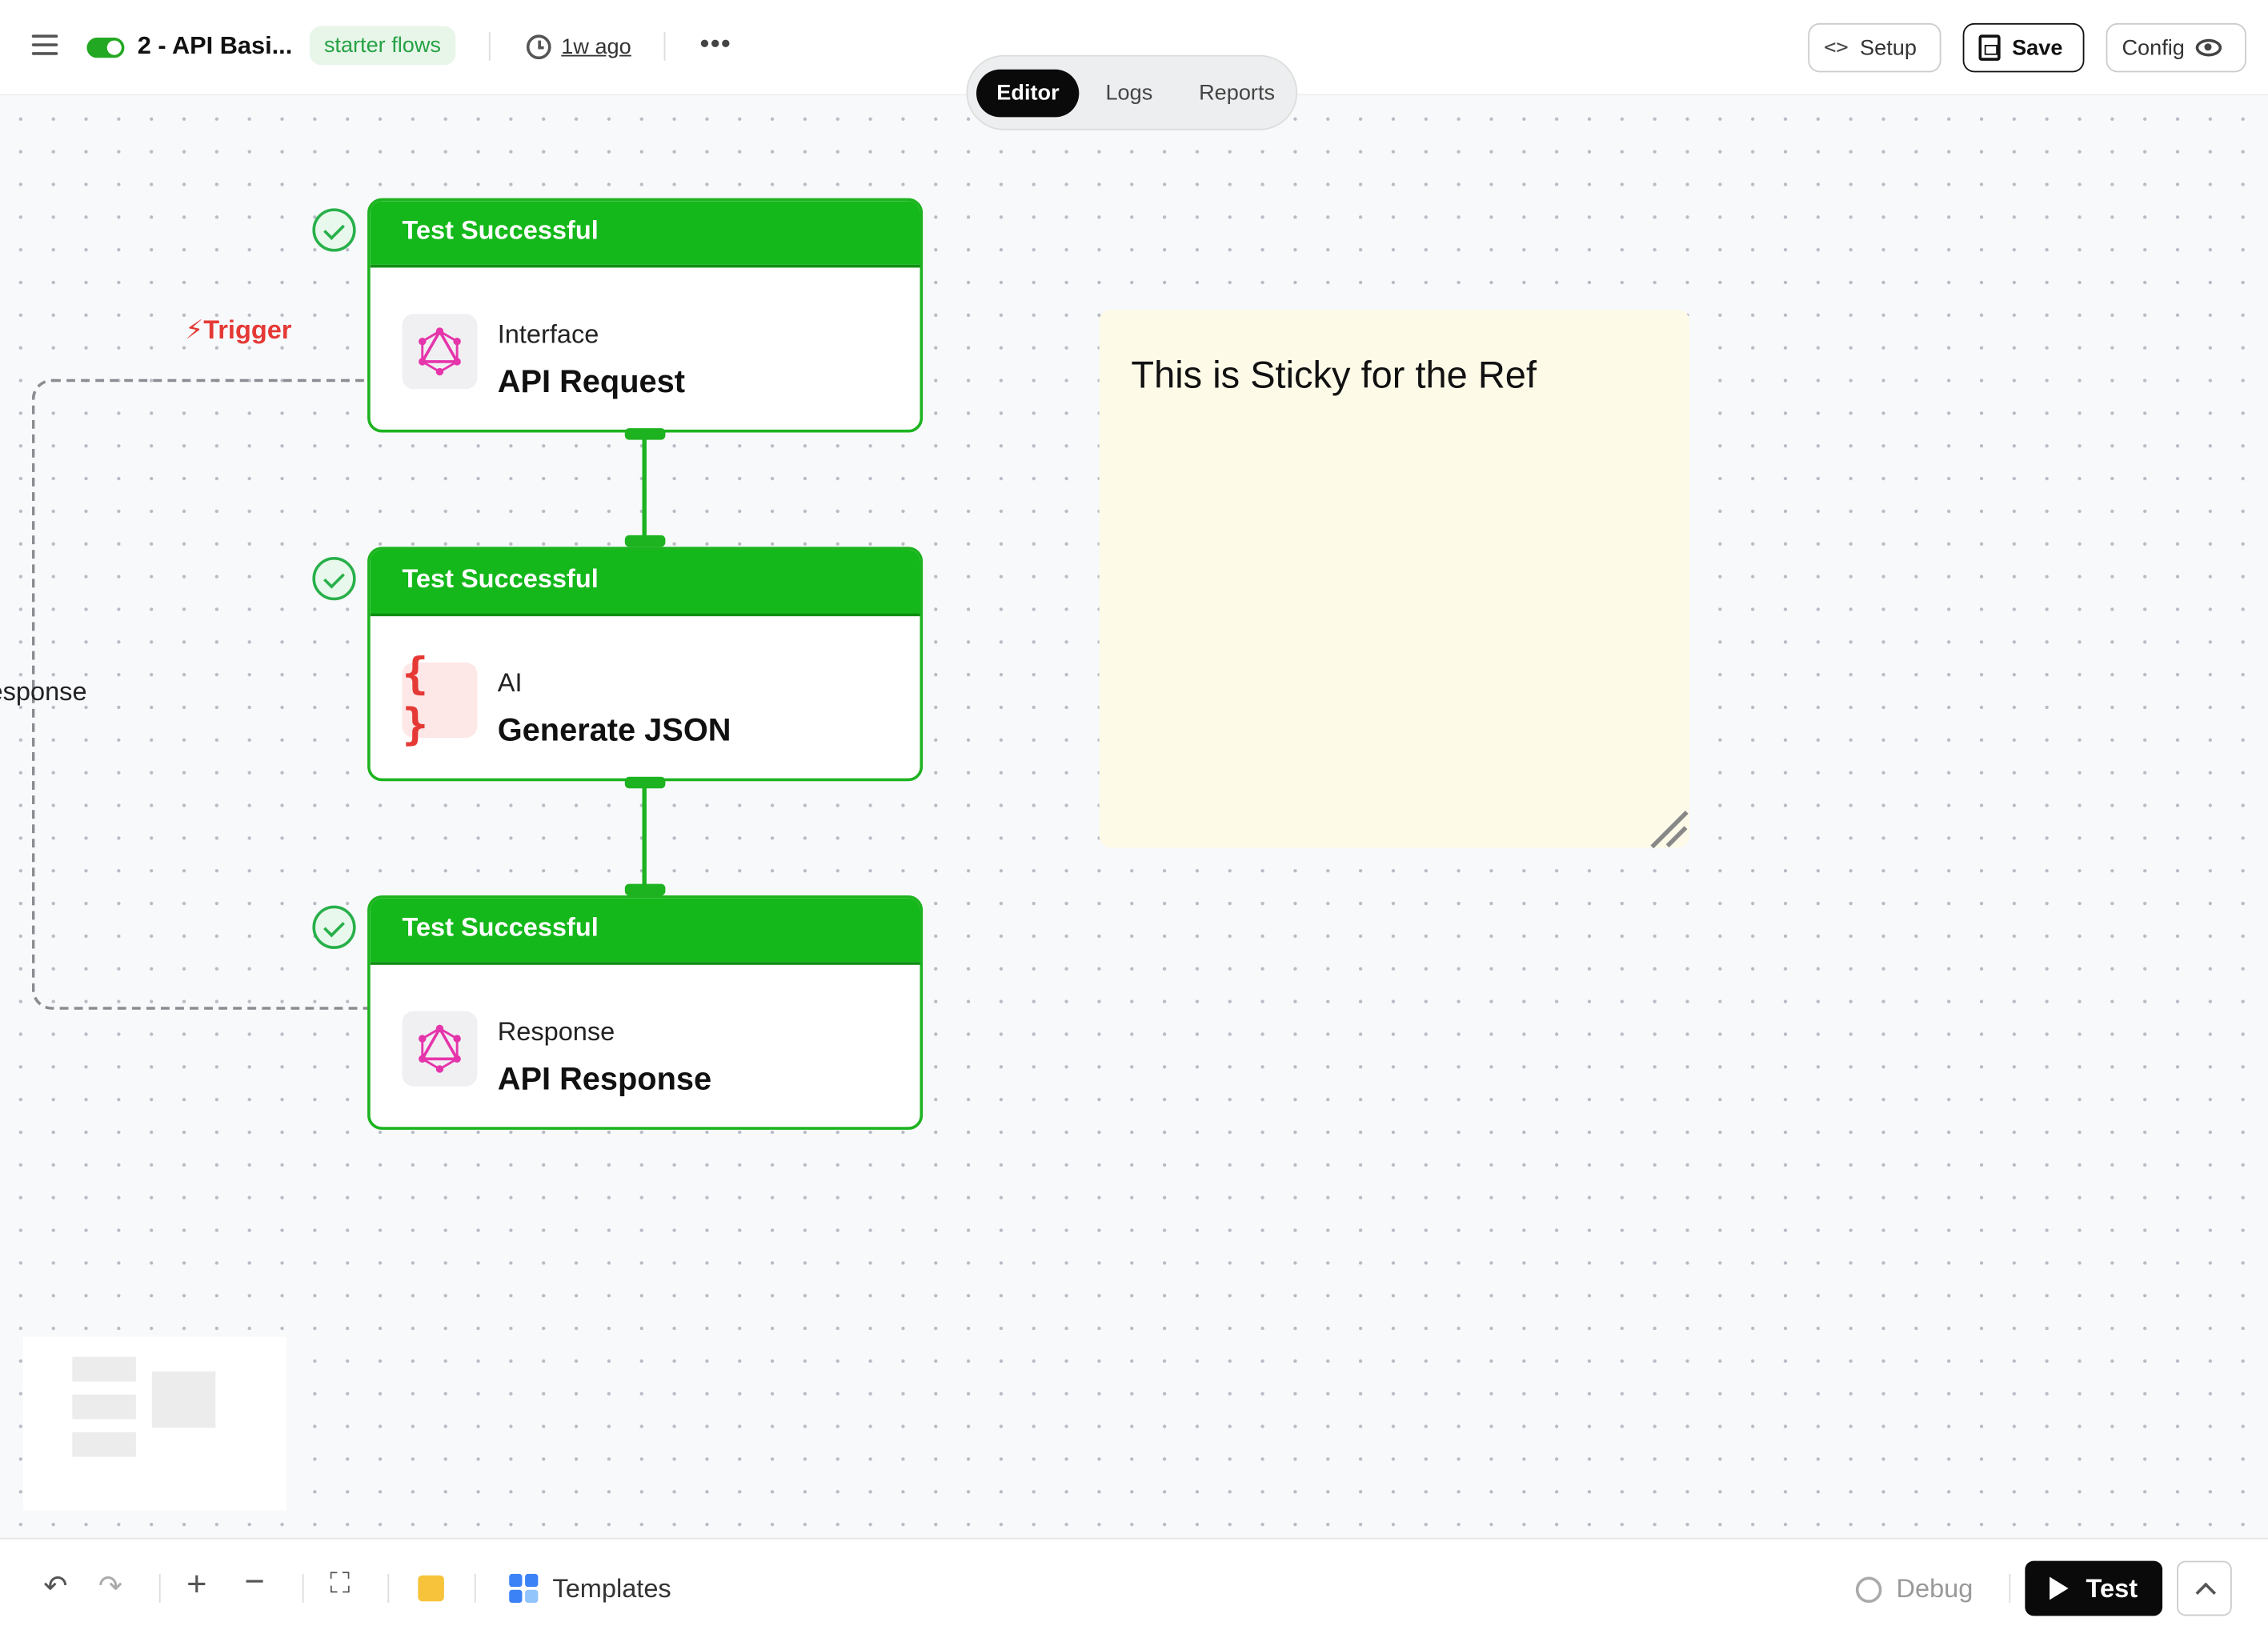 This screenshot has width=2268, height=1626. What do you see at coordinates (510, 683) in the screenshot?
I see `node-category: AI` at bounding box center [510, 683].